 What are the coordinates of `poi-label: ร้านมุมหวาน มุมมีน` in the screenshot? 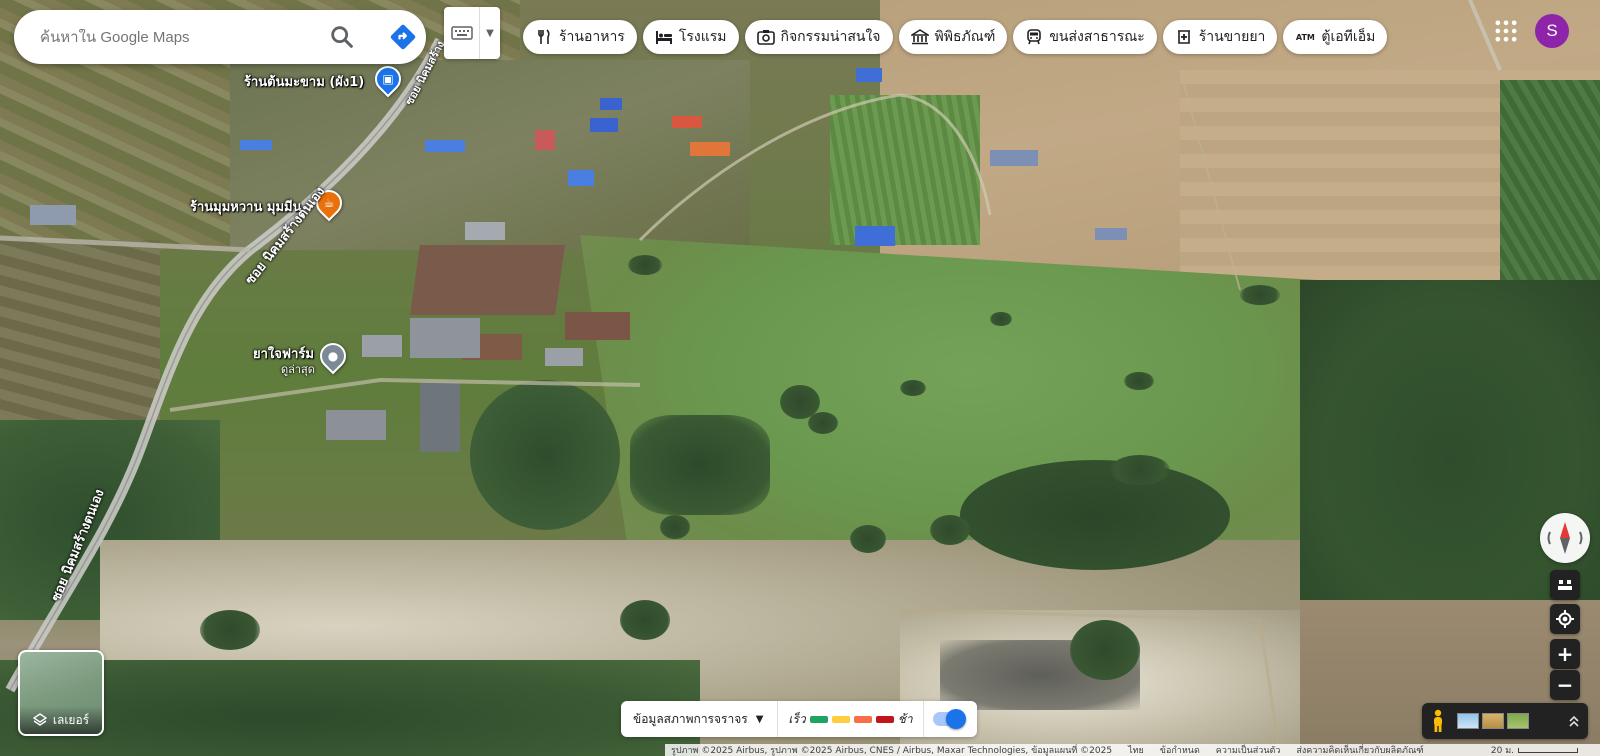 It's located at (245, 206).